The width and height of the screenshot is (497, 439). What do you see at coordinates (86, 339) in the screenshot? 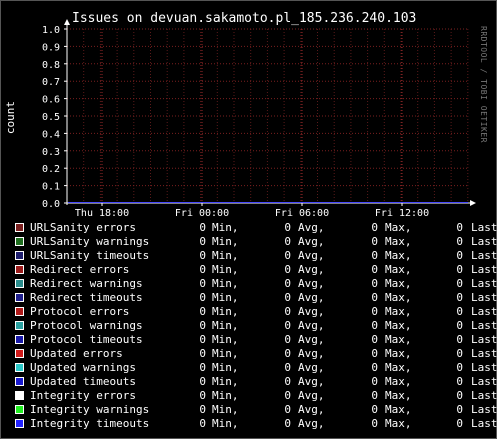
I see `legend-label: Protocol timeouts` at bounding box center [86, 339].